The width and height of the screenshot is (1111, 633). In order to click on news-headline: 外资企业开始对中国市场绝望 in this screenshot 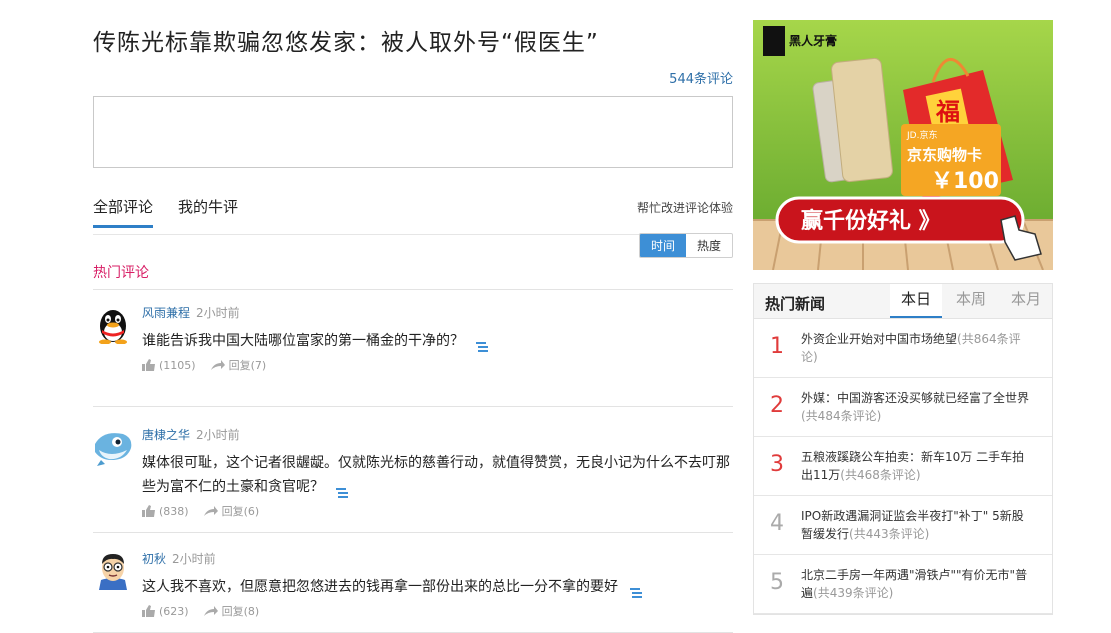, I will do `click(879, 339)`.